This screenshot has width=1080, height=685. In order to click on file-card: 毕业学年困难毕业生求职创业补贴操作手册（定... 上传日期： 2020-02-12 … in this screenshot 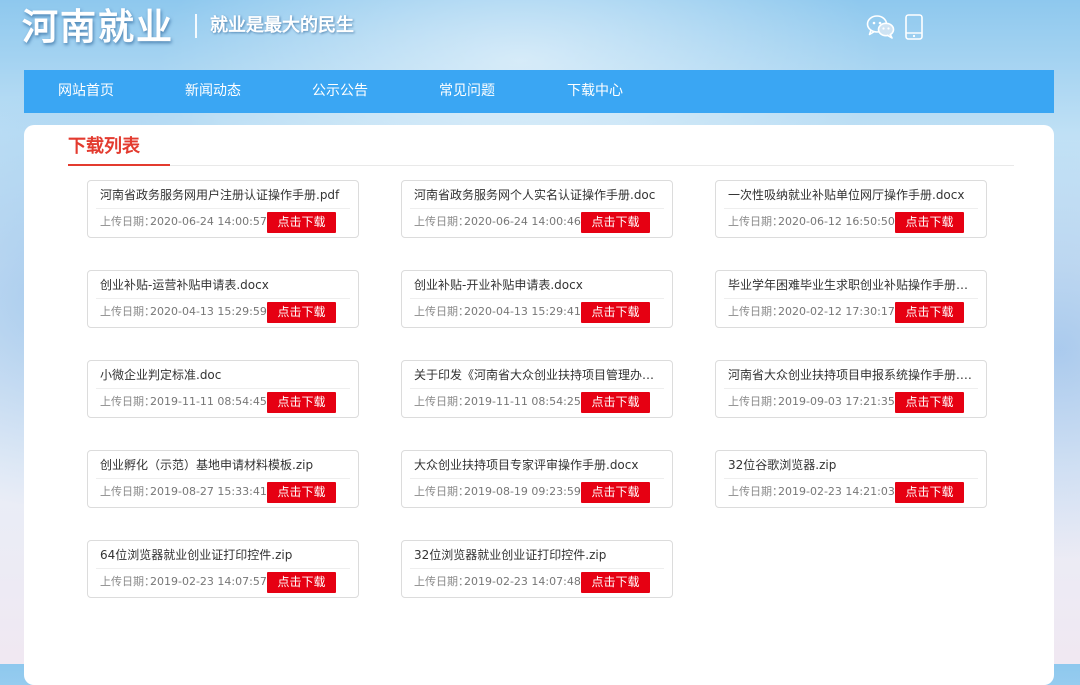, I will do `click(851, 299)`.